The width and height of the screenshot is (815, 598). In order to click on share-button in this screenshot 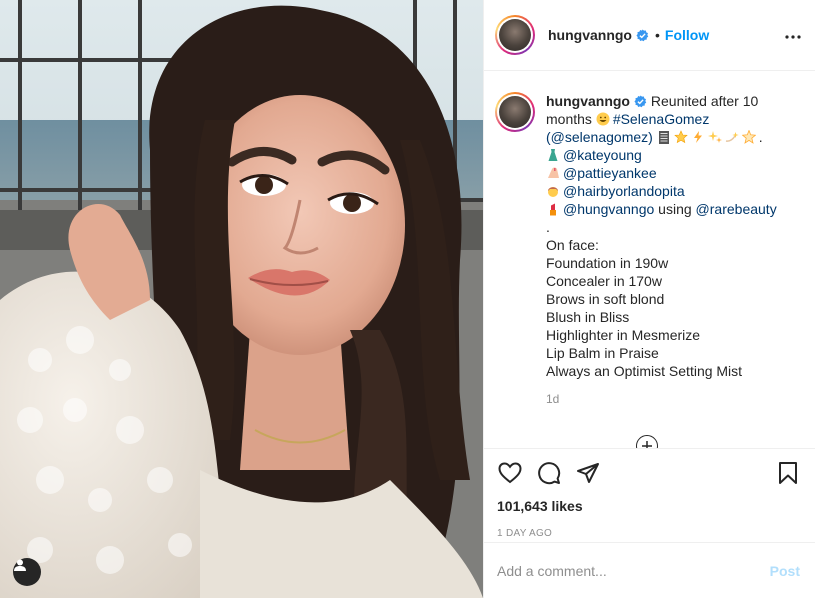, I will do `click(588, 473)`.